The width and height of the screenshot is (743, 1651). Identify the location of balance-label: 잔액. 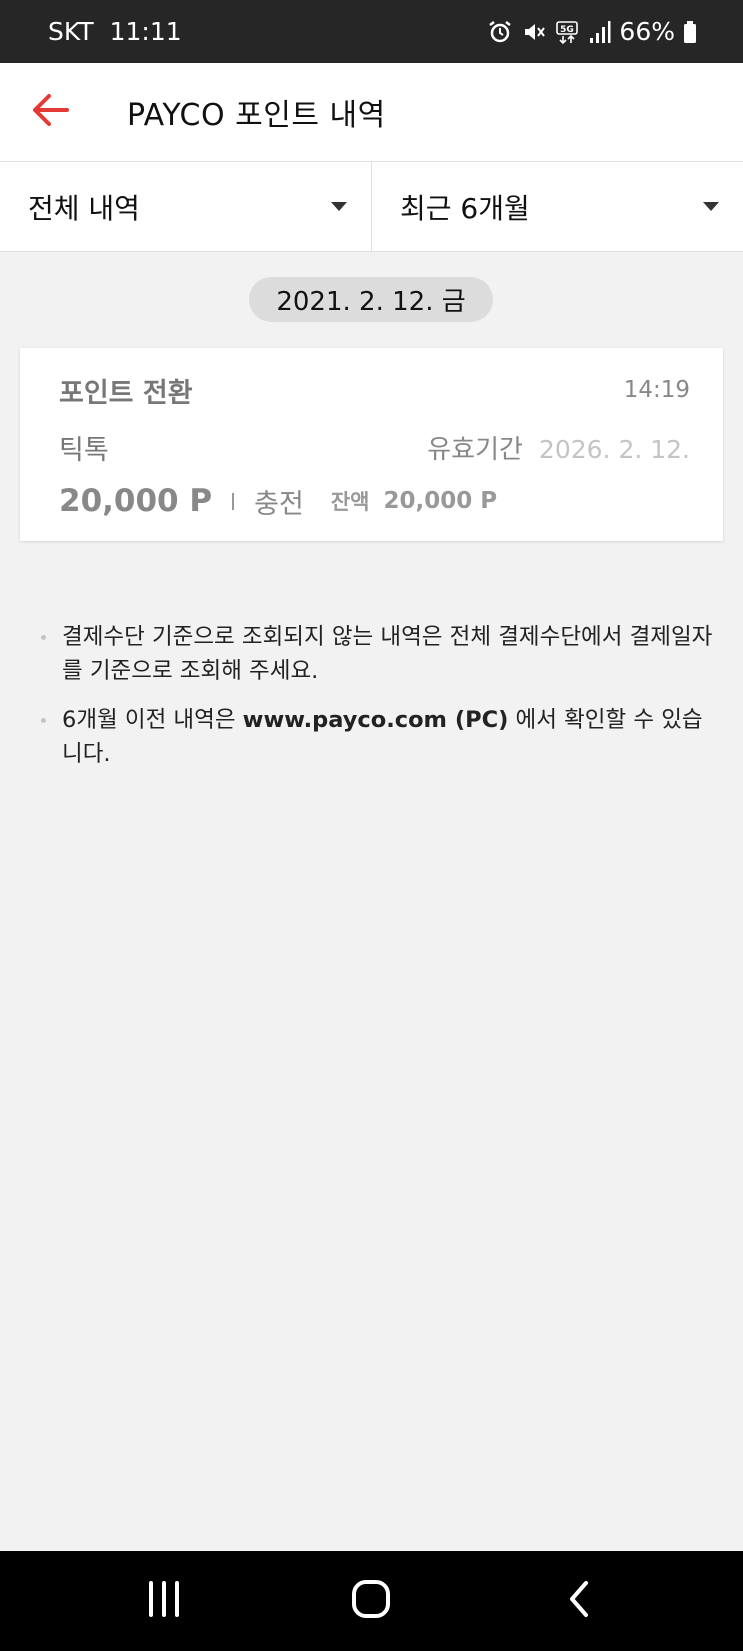
(350, 502).